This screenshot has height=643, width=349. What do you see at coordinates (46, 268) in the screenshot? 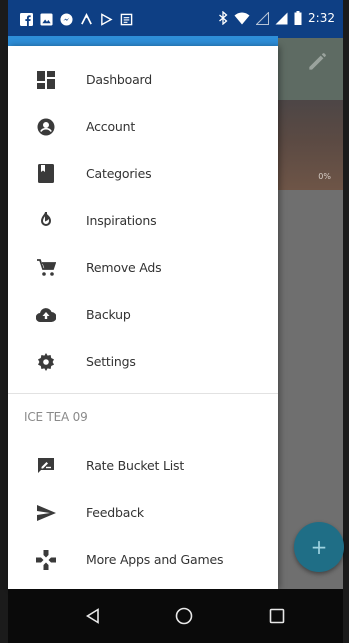
I see `cart-icon` at bounding box center [46, 268].